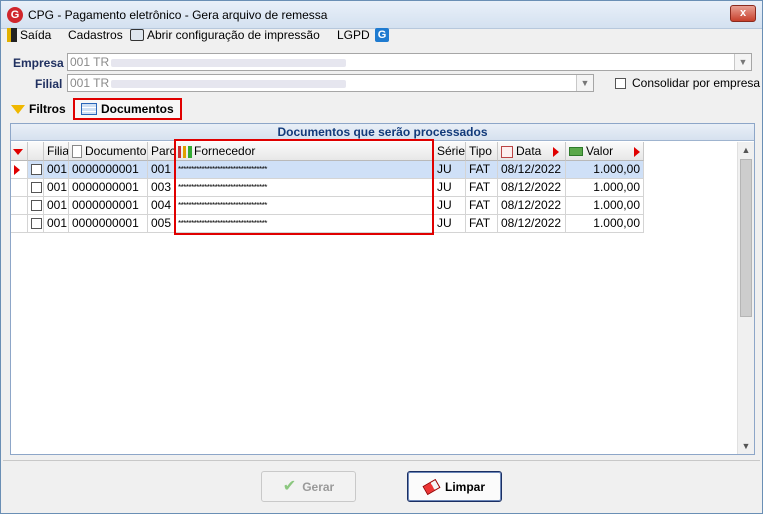 Image resolution: width=763 pixels, height=514 pixels. I want to click on vertical-scrollbar: ▲ ▼, so click(745, 298).